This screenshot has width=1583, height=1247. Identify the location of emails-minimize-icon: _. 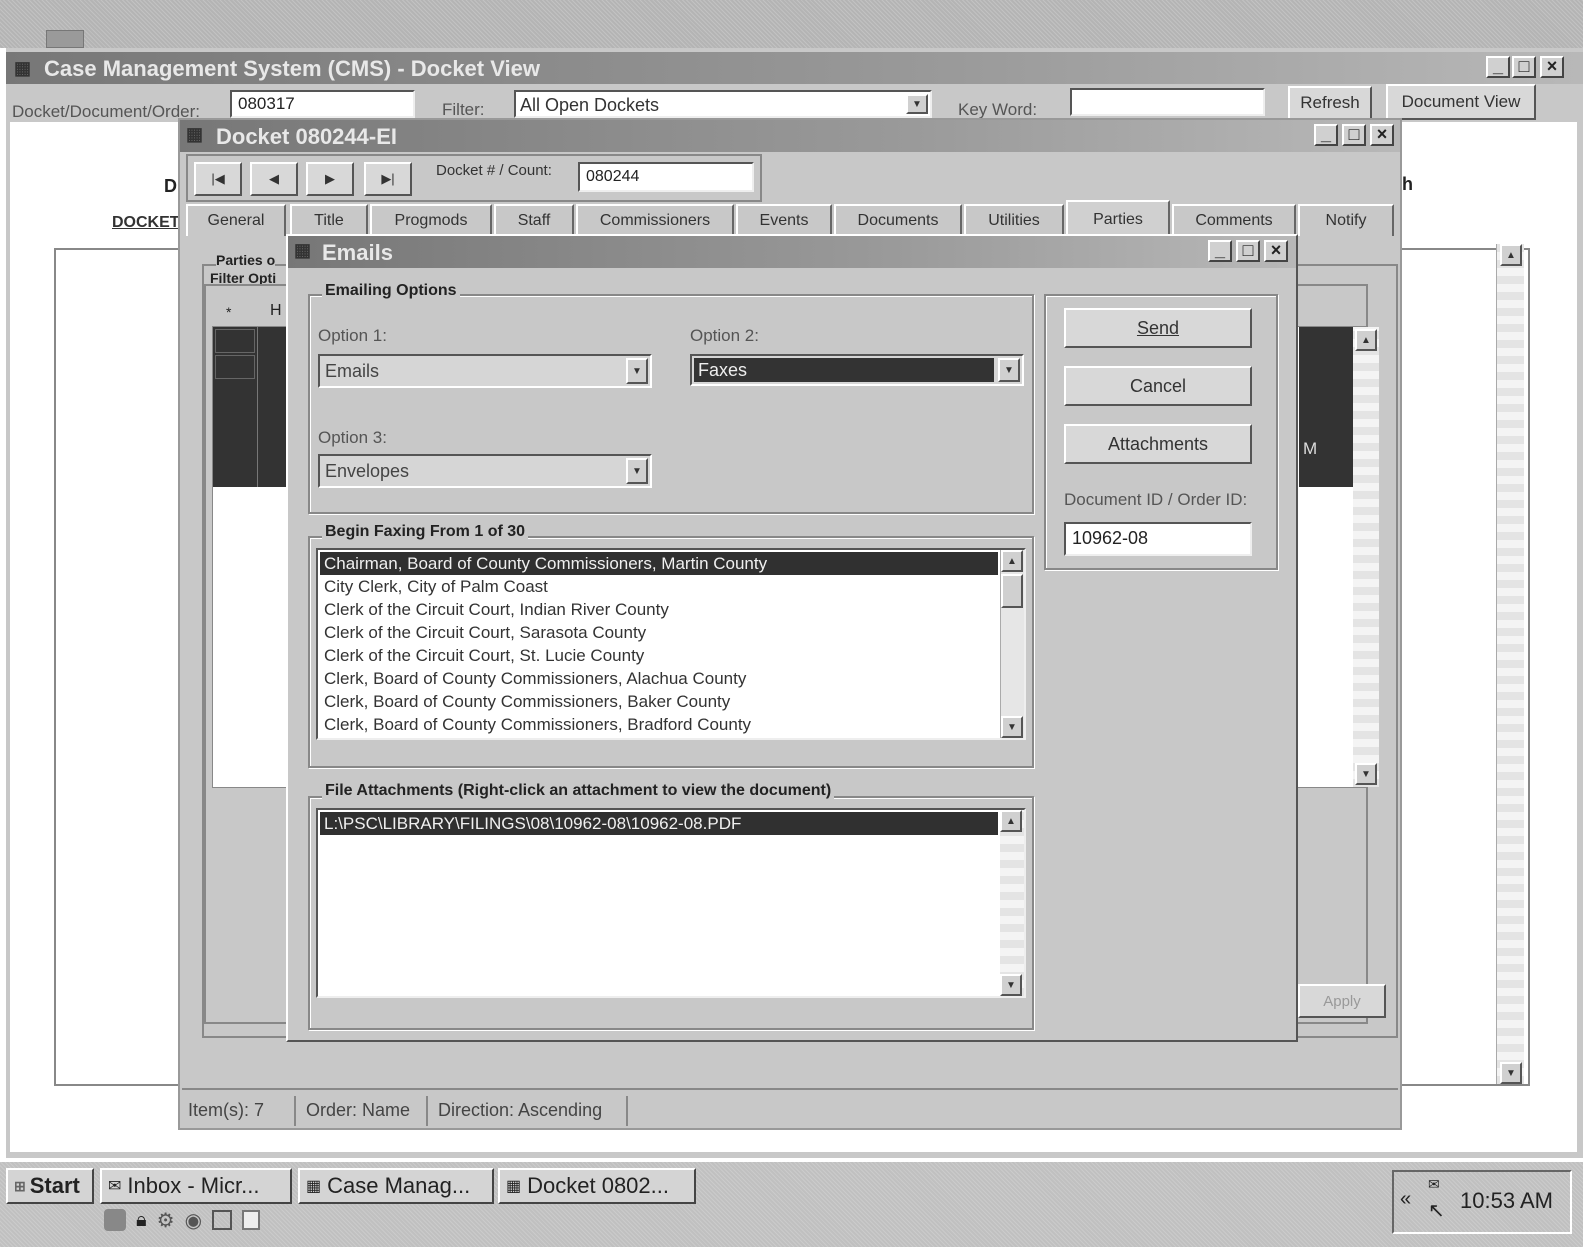
(1220, 251).